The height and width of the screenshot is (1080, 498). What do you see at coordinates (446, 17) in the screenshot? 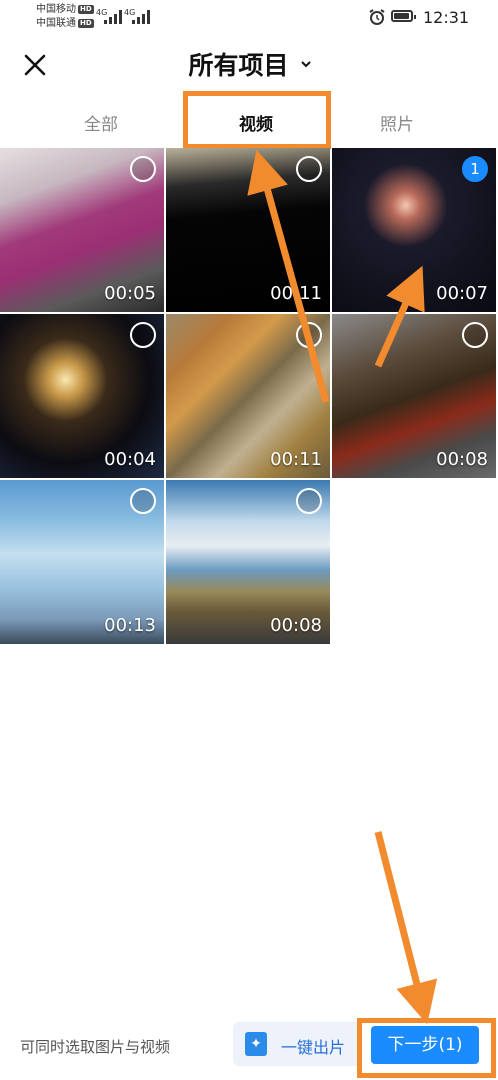
I see `clock: 12:31` at bounding box center [446, 17].